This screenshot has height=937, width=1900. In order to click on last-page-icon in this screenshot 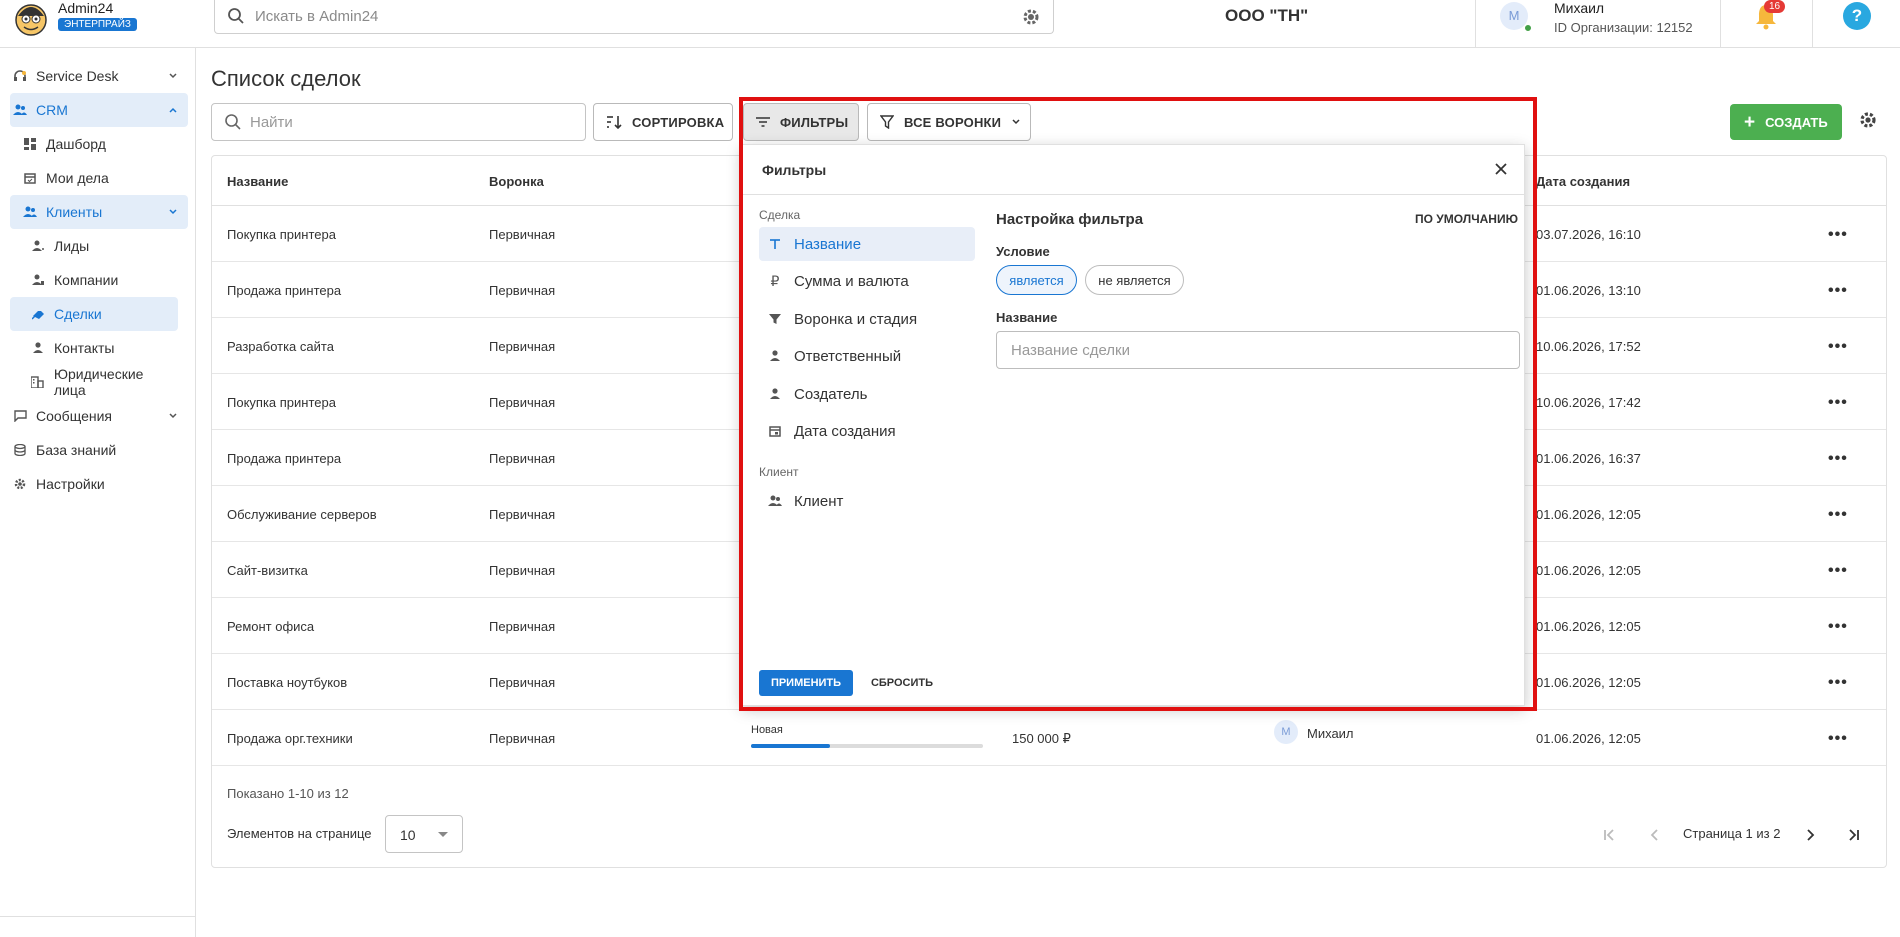, I will do `click(1853, 835)`.